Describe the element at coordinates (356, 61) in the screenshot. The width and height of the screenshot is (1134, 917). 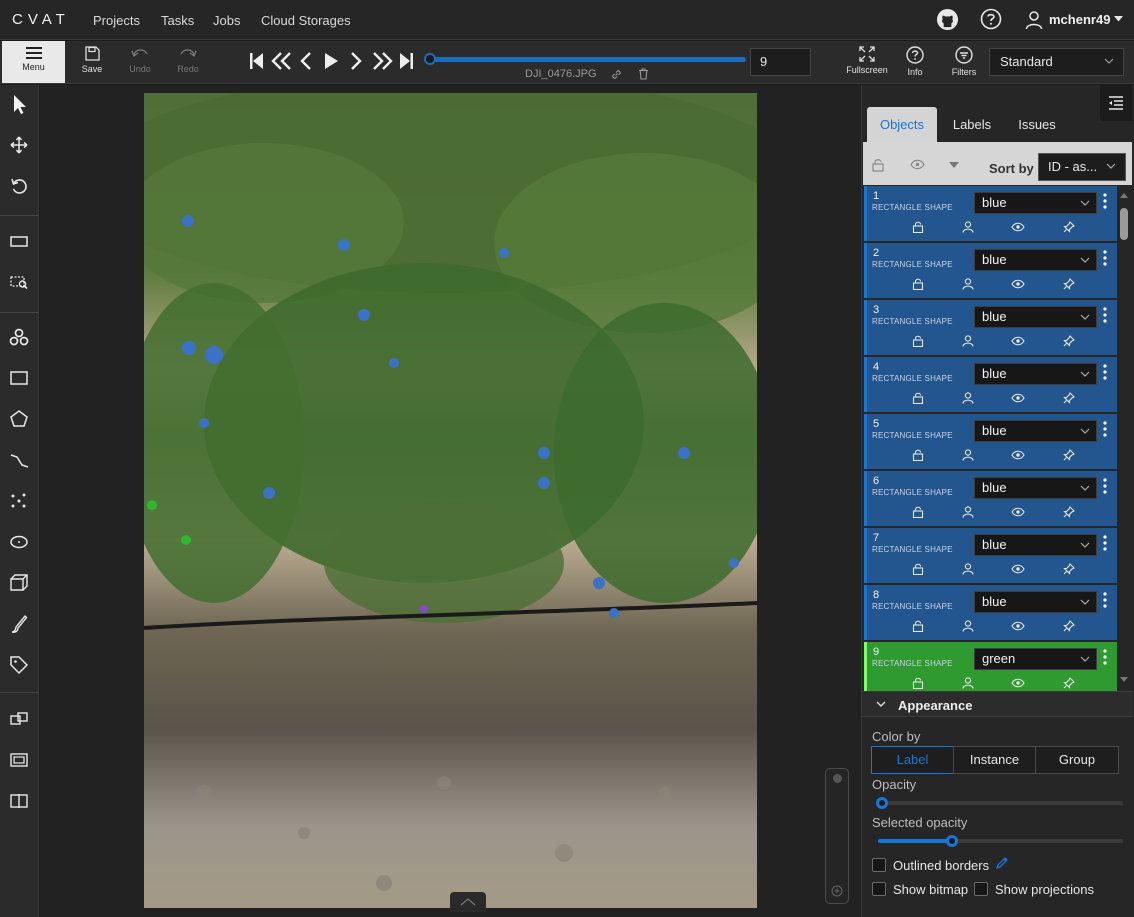
I see `next-frame-icon` at that location.